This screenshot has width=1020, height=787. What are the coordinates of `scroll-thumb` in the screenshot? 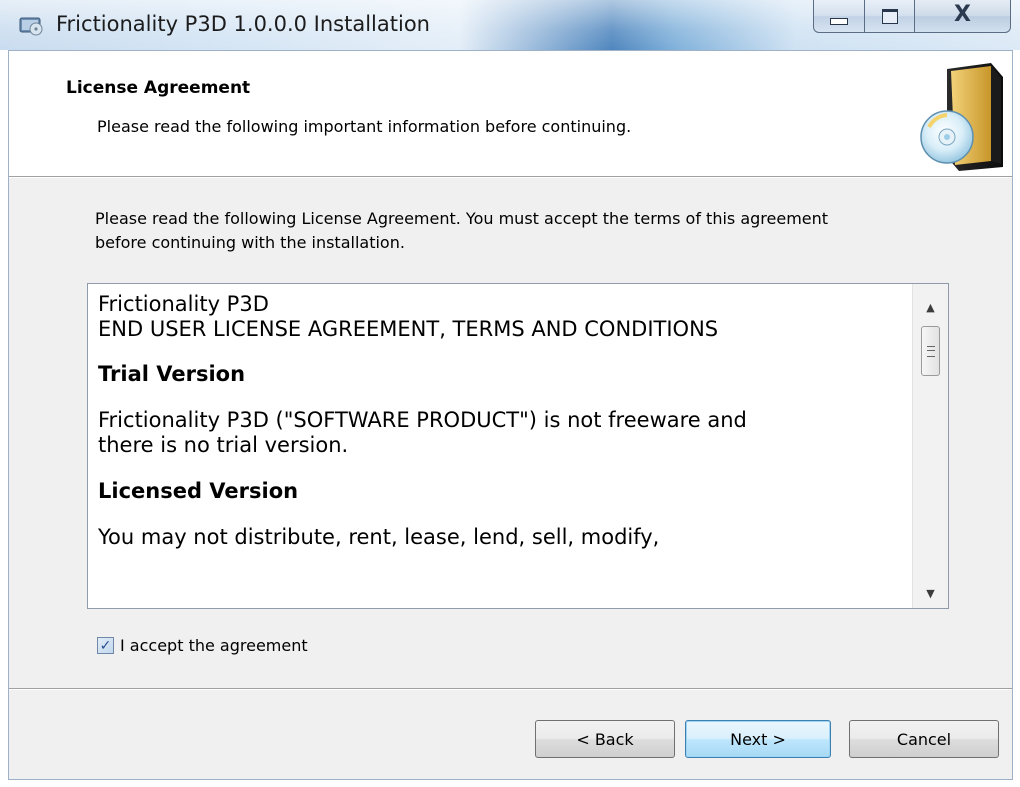 It's located at (930, 351).